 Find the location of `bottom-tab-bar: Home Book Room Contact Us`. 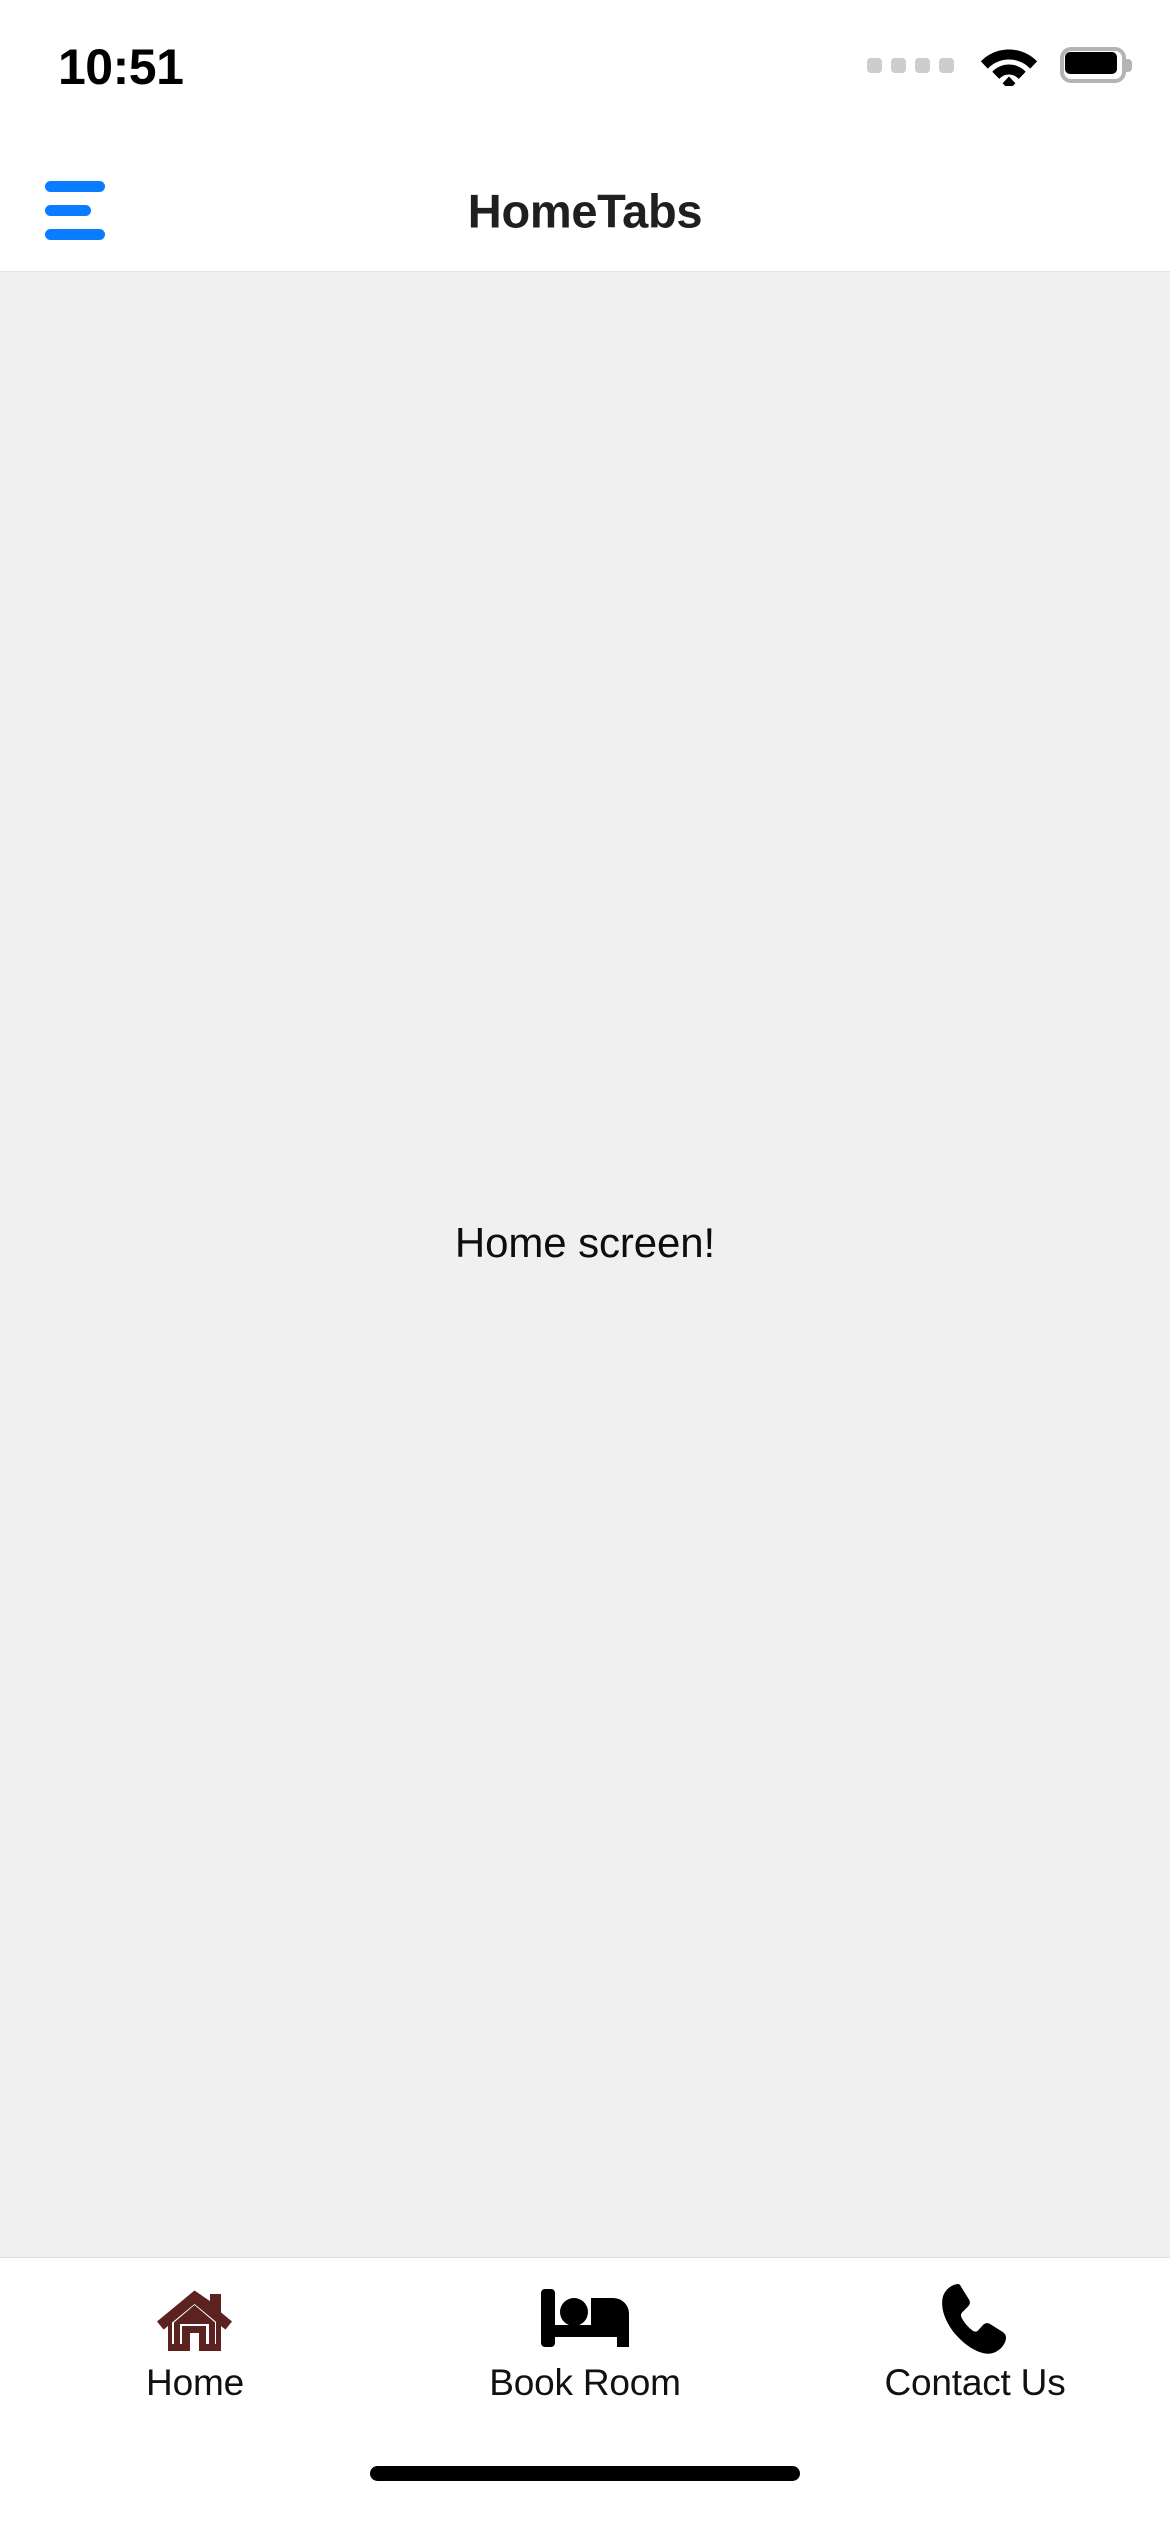

bottom-tab-bar: Home Book Room Contact Us is located at coordinates (585, 2348).